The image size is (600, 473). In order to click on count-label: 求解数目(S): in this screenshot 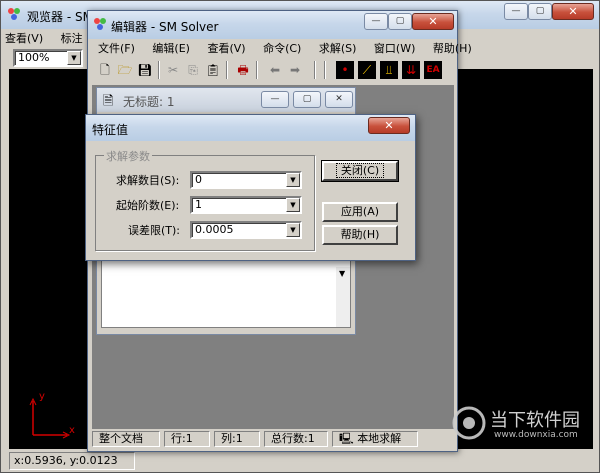, I will do `click(148, 180)`.